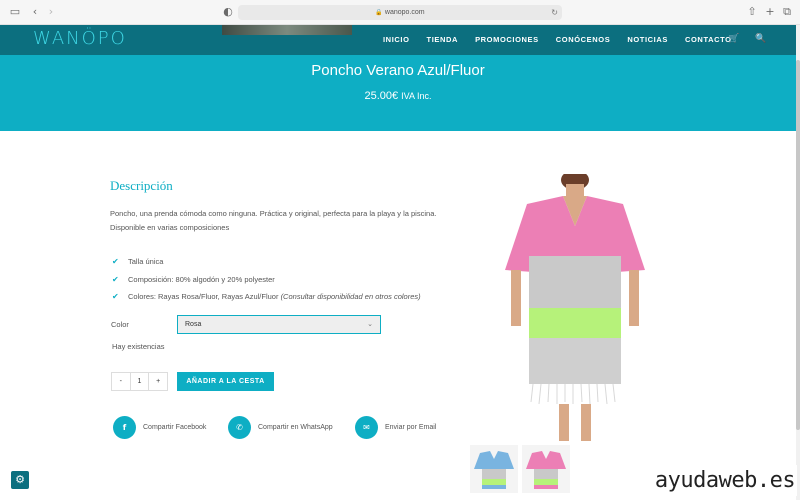 The height and width of the screenshot is (500, 800). What do you see at coordinates (225, 381) in the screenshot?
I see `add-to-cart-button: AÑADIR A LA CESTA` at bounding box center [225, 381].